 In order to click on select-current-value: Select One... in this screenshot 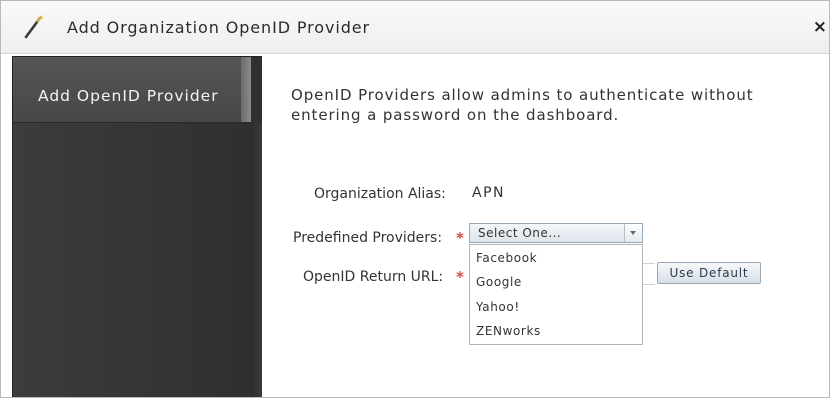, I will do `click(520, 233)`.